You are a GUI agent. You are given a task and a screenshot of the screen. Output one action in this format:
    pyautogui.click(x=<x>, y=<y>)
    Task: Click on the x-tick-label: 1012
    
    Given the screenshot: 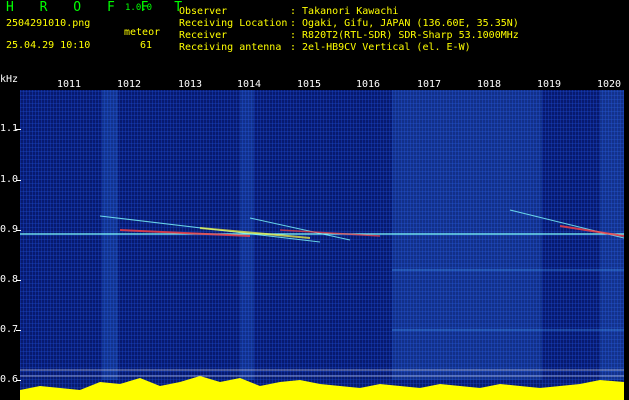 What is the action you would take?
    pyautogui.click(x=129, y=84)
    